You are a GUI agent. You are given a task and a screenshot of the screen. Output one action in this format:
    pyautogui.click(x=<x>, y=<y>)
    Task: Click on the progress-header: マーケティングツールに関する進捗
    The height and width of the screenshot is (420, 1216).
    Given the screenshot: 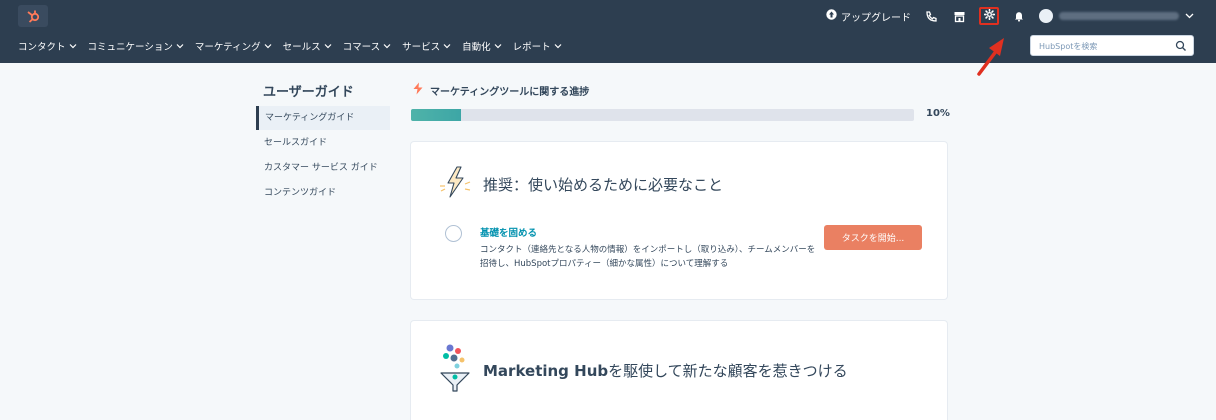 What is the action you would take?
    pyautogui.click(x=500, y=90)
    